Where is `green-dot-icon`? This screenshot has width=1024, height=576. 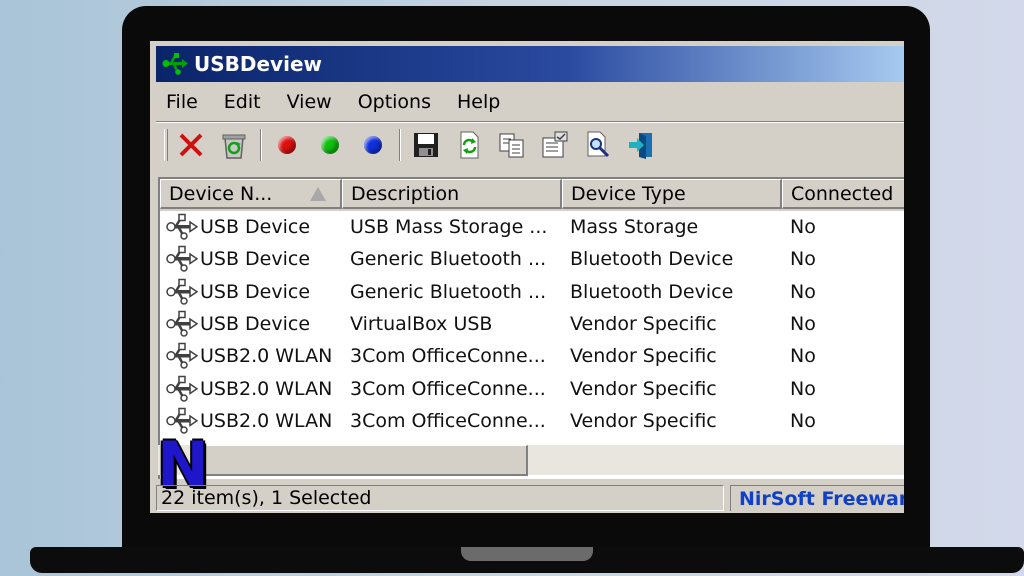 green-dot-icon is located at coordinates (330, 145).